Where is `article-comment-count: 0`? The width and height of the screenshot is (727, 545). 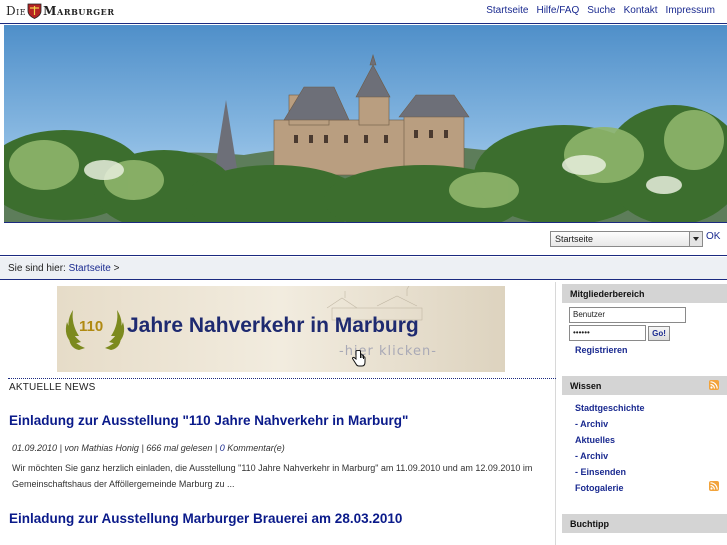 article-comment-count: 0 is located at coordinates (222, 448).